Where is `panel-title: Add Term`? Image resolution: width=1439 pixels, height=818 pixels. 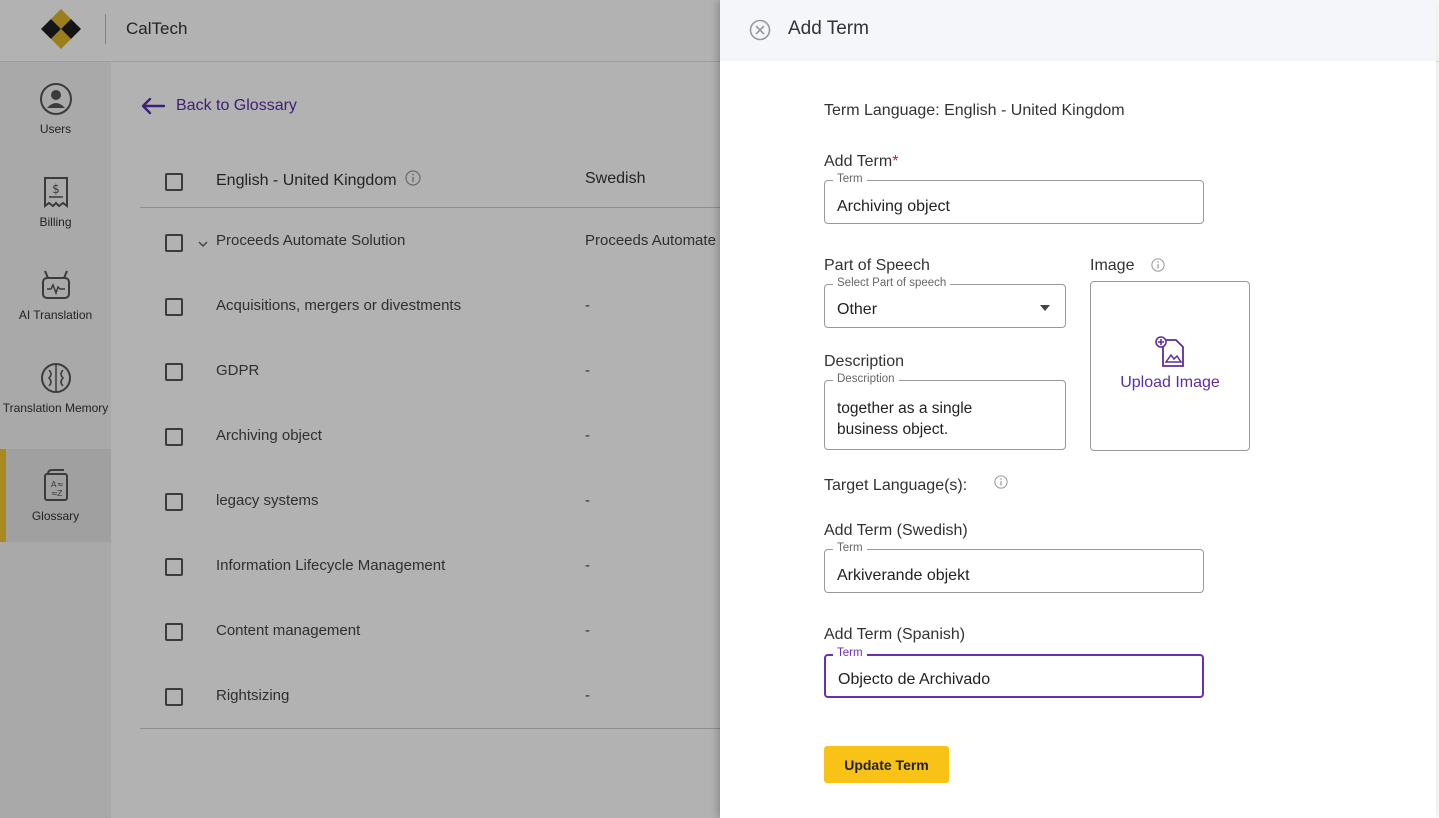 panel-title: Add Term is located at coordinates (828, 28).